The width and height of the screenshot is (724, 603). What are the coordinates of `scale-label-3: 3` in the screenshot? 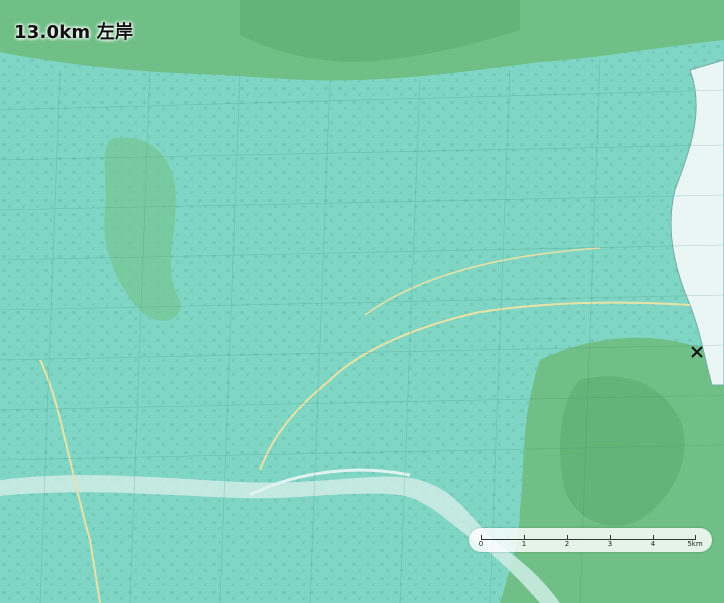 It's located at (610, 544).